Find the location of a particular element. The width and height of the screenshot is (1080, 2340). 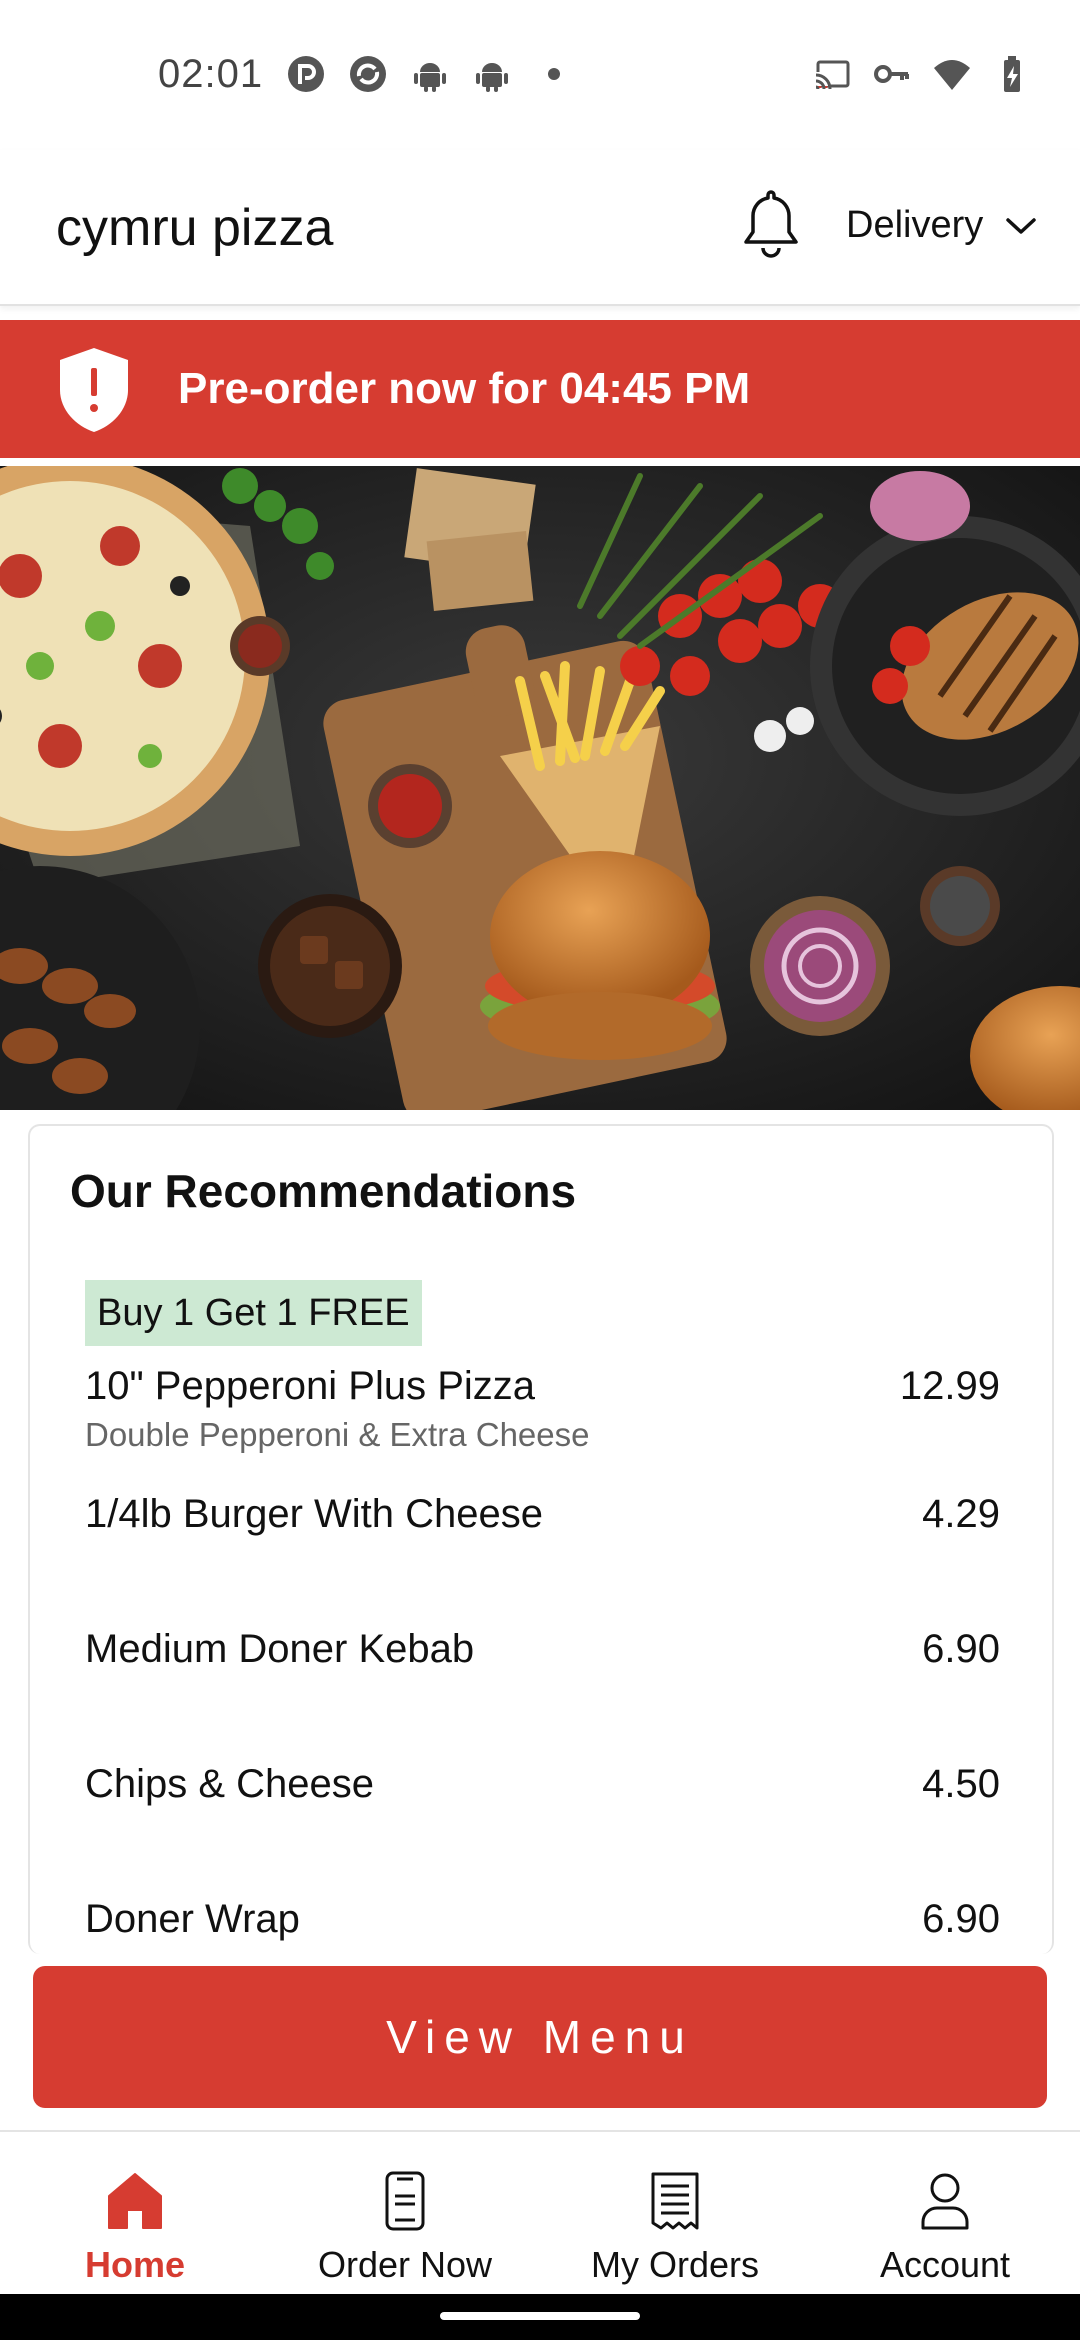

item-name: Doner Wrap is located at coordinates (192, 1919).